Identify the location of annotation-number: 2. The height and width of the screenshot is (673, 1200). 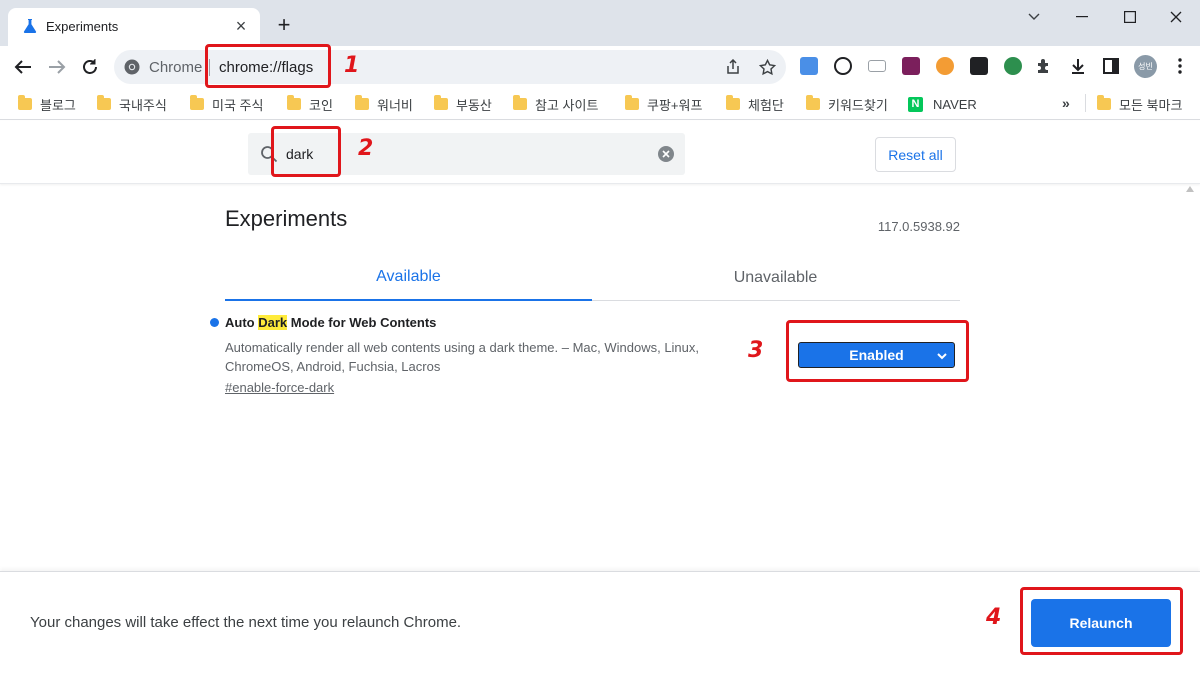
(366, 148).